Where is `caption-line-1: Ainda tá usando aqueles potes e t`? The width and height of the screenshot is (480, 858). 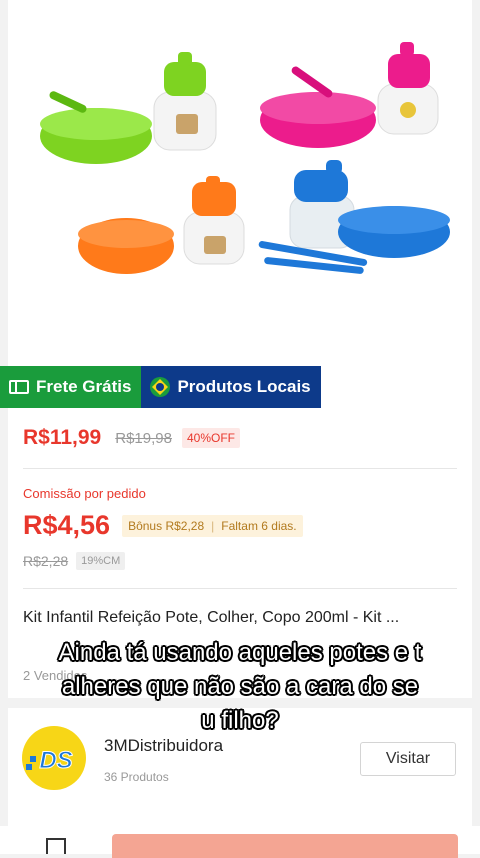
caption-line-1: Ainda tá usando aqueles potes e t is located at coordinates (240, 652).